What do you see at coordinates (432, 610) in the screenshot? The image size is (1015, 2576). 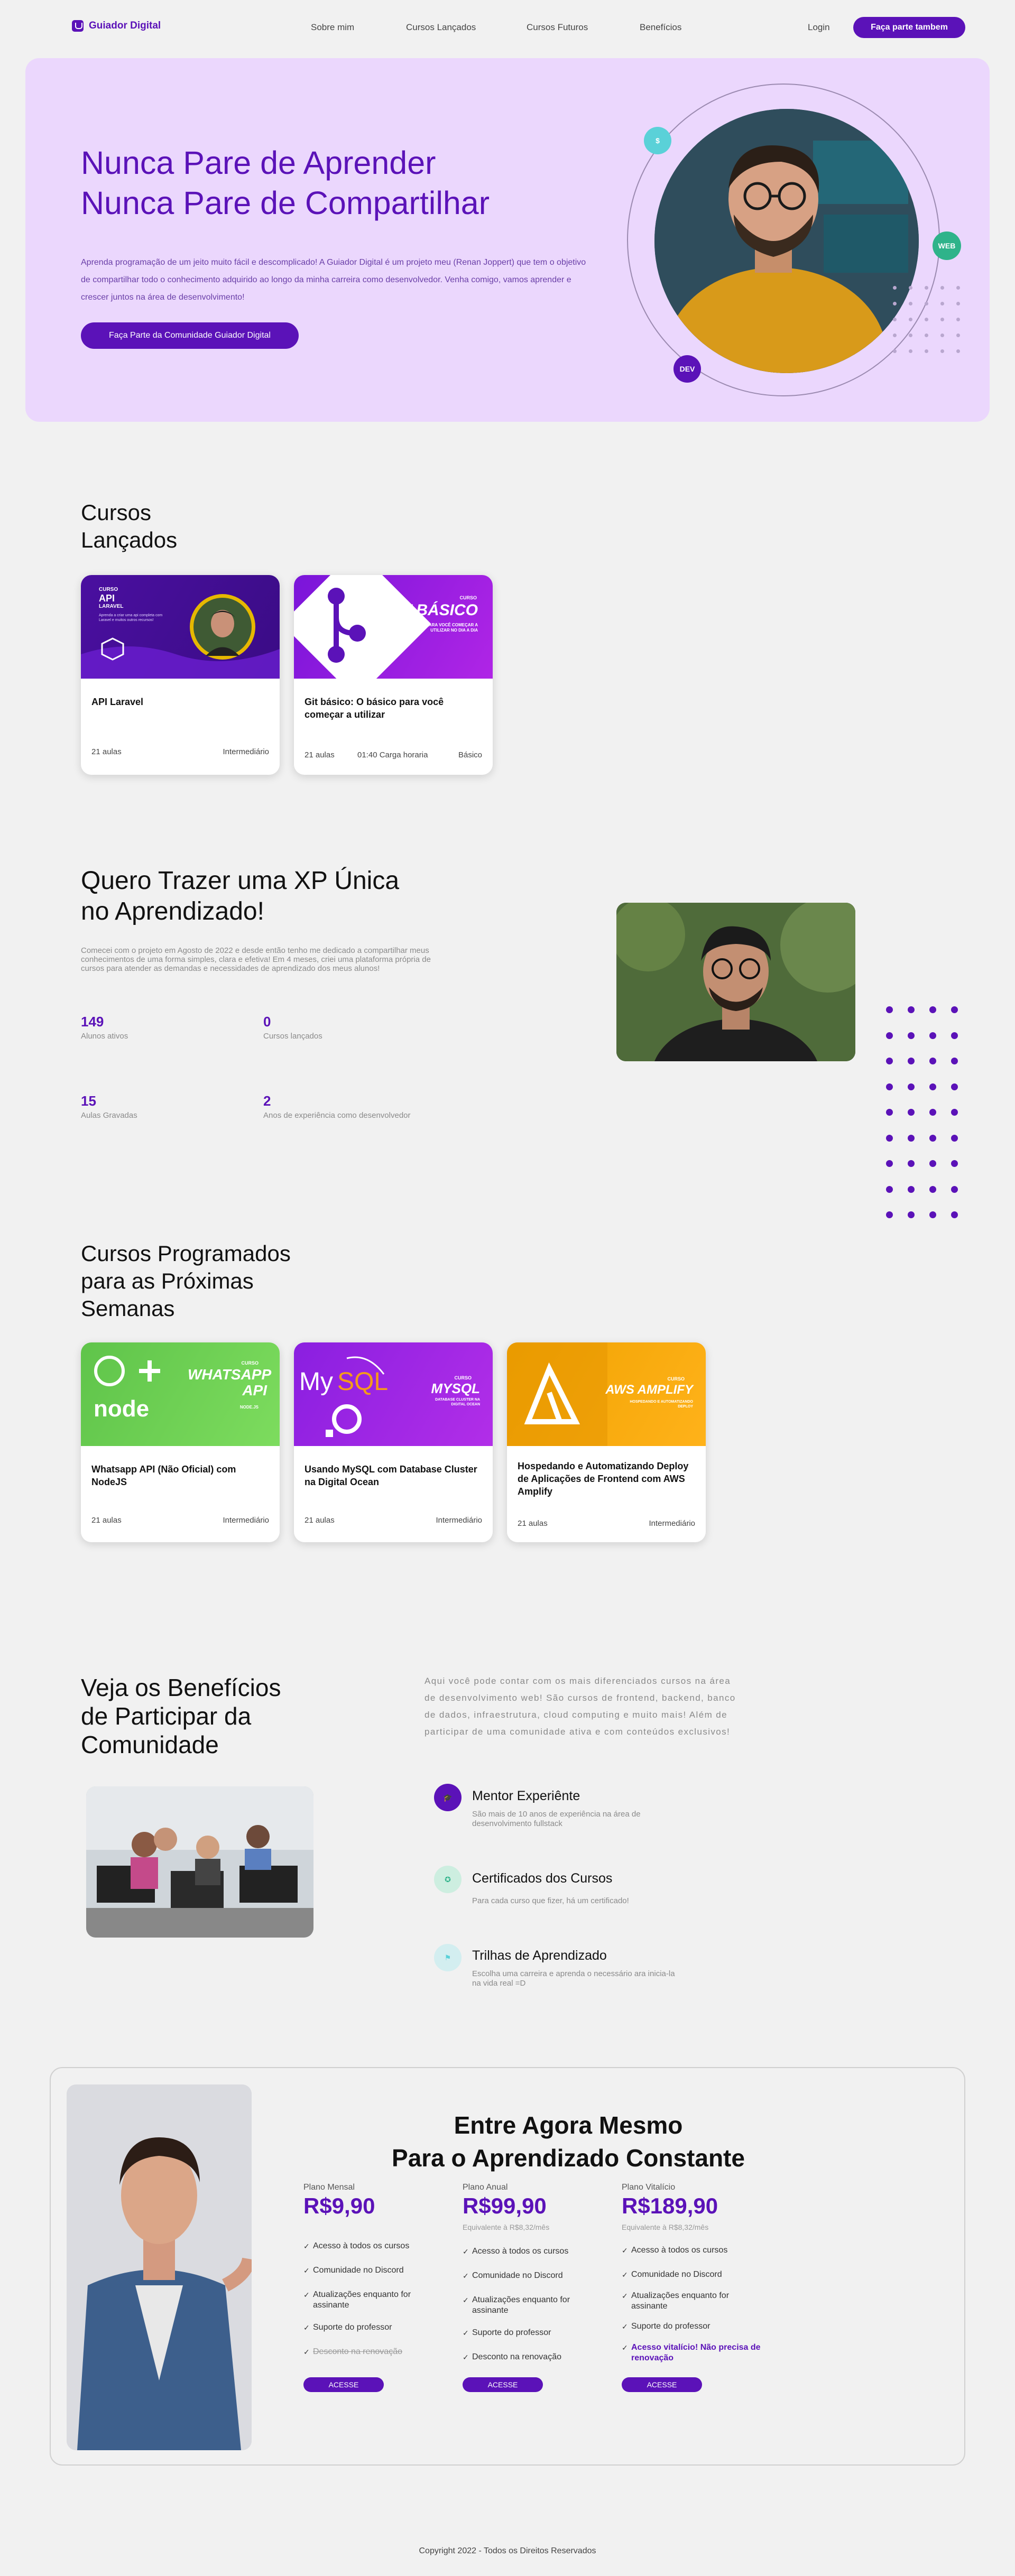 I see `thumbnail-label: GIT BÁSICO` at bounding box center [432, 610].